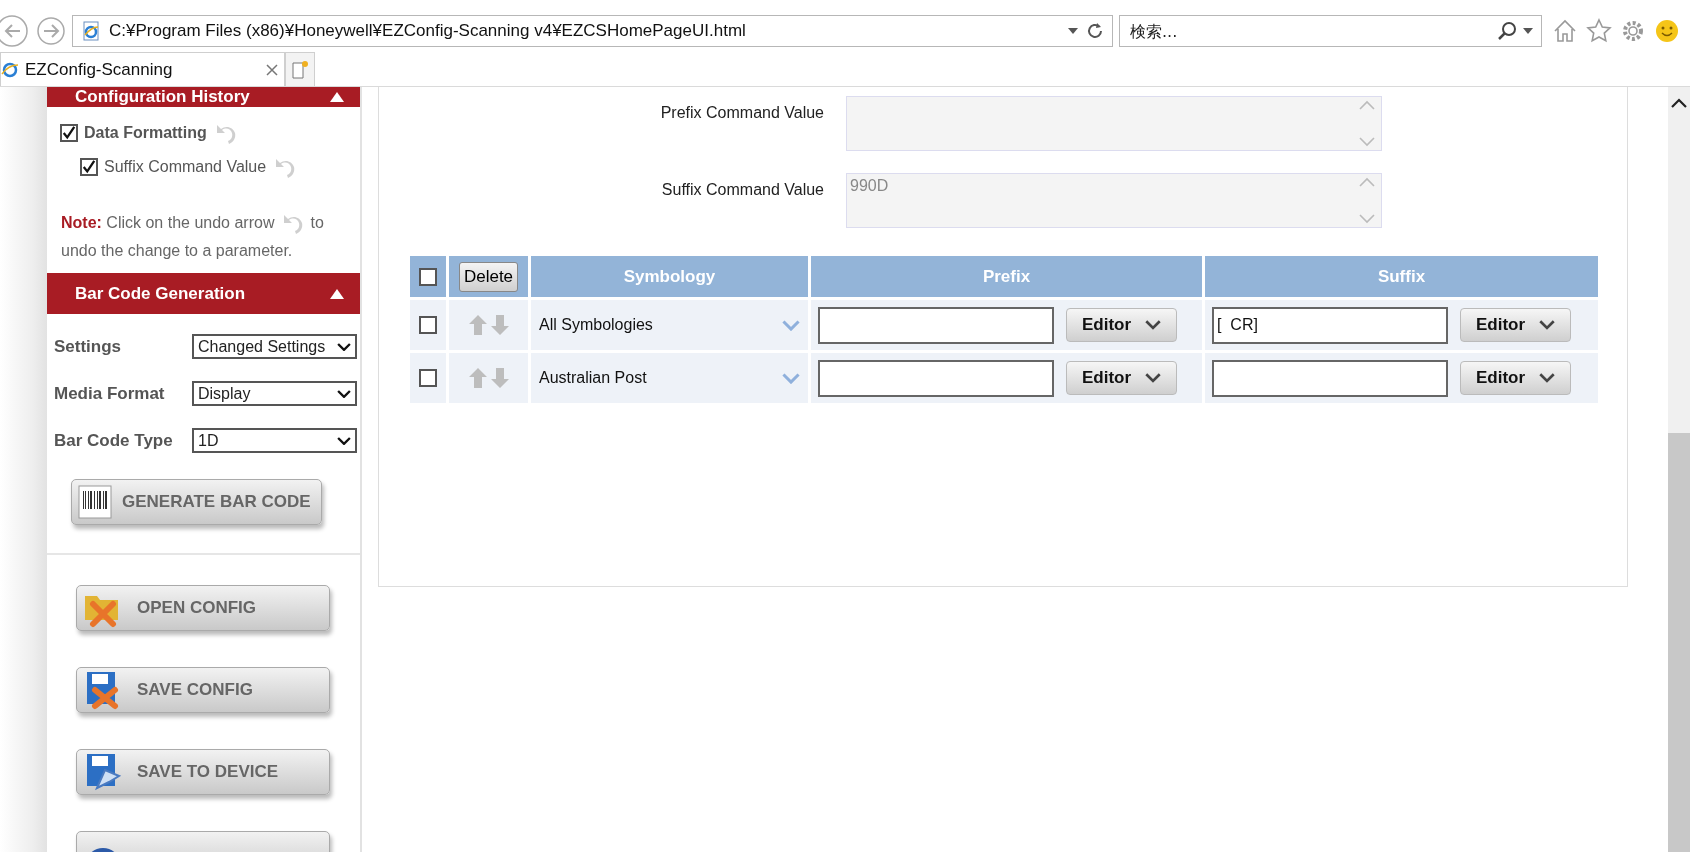  I want to click on star-icon, so click(1599, 31).